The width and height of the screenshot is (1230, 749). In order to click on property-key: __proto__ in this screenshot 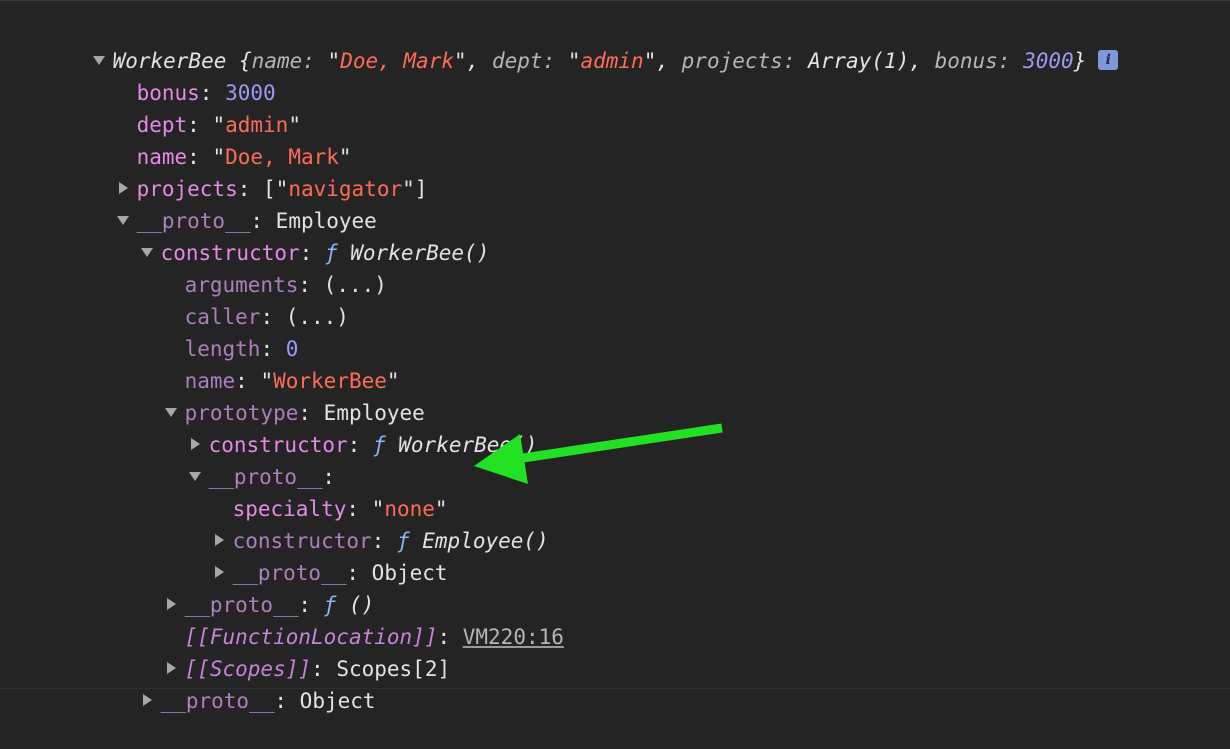, I will do `click(217, 701)`.